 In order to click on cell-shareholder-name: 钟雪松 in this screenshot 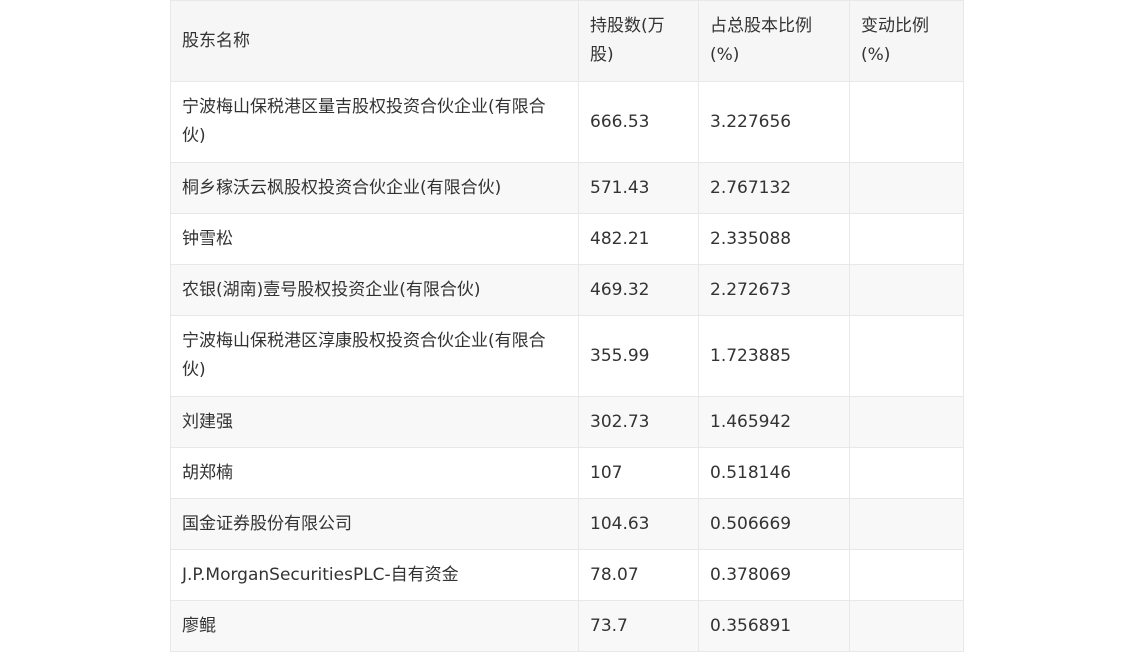, I will do `click(374, 239)`.